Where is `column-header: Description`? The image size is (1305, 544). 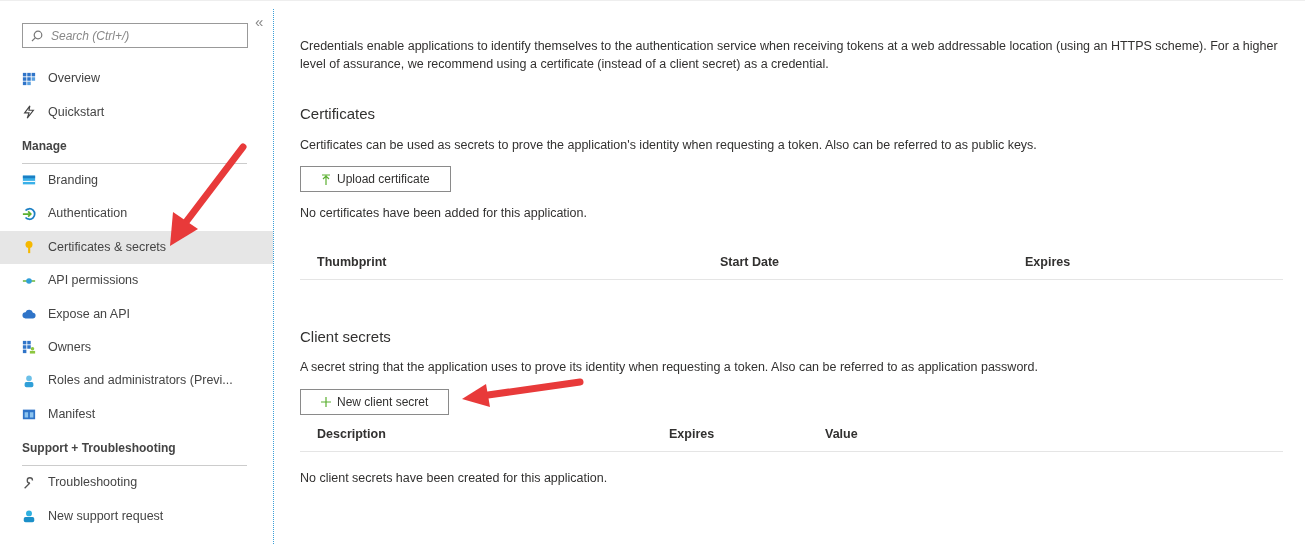 column-header: Description is located at coordinates (352, 434).